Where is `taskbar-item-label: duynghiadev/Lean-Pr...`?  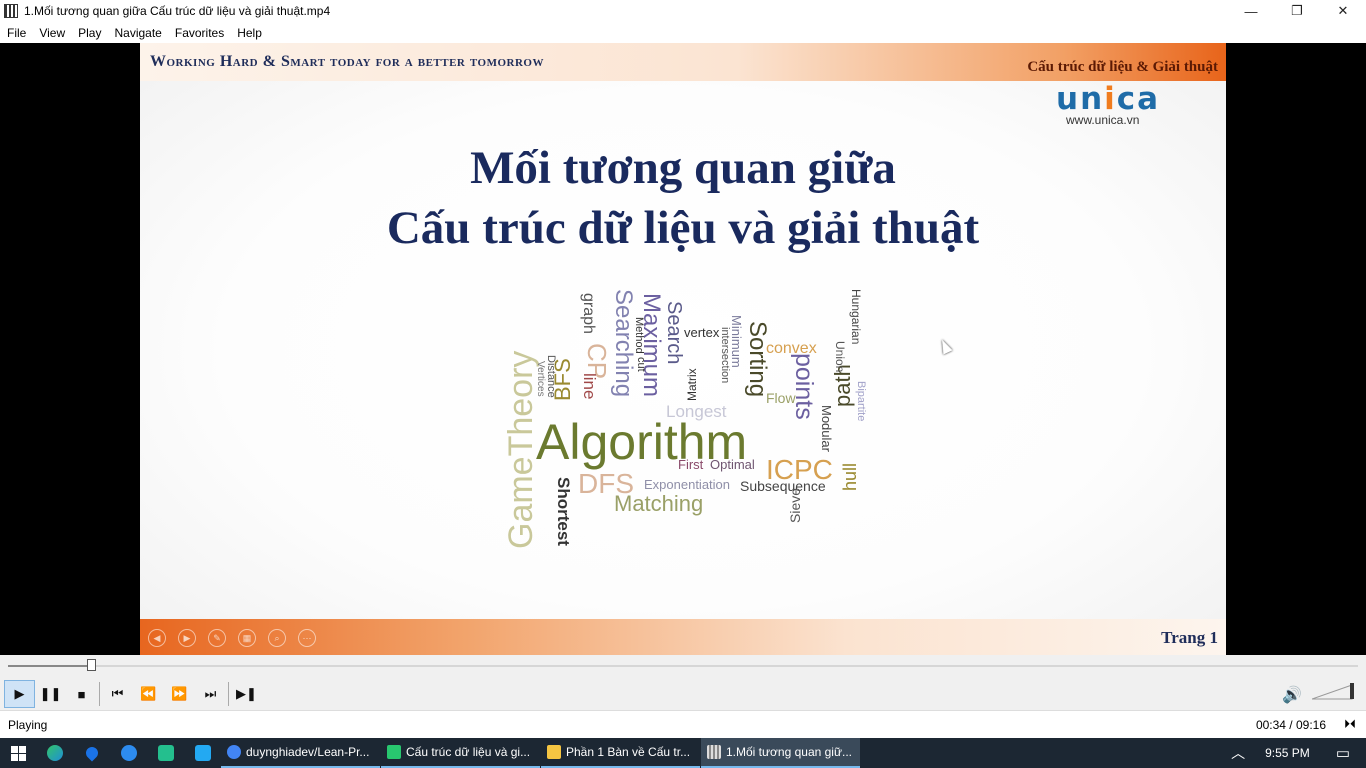
taskbar-item-label: duynghiadev/Lean-Pr... is located at coordinates (308, 752).